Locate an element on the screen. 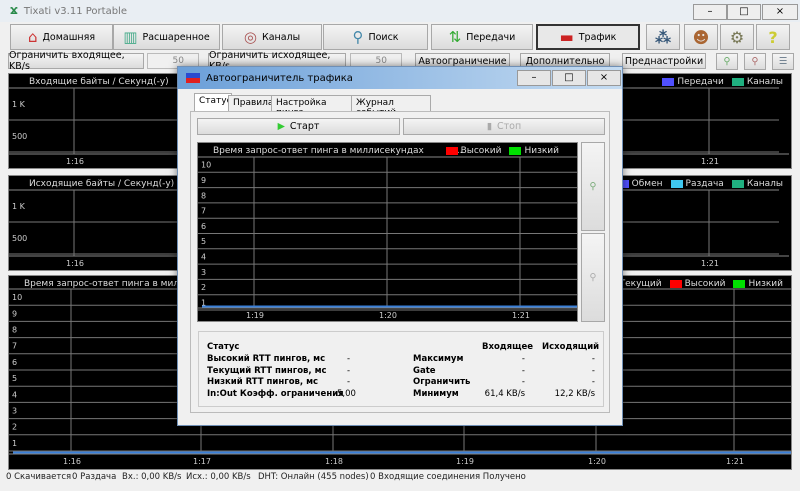 This screenshot has width=800, height=491. tab-3: Журнал событий is located at coordinates (391, 106).